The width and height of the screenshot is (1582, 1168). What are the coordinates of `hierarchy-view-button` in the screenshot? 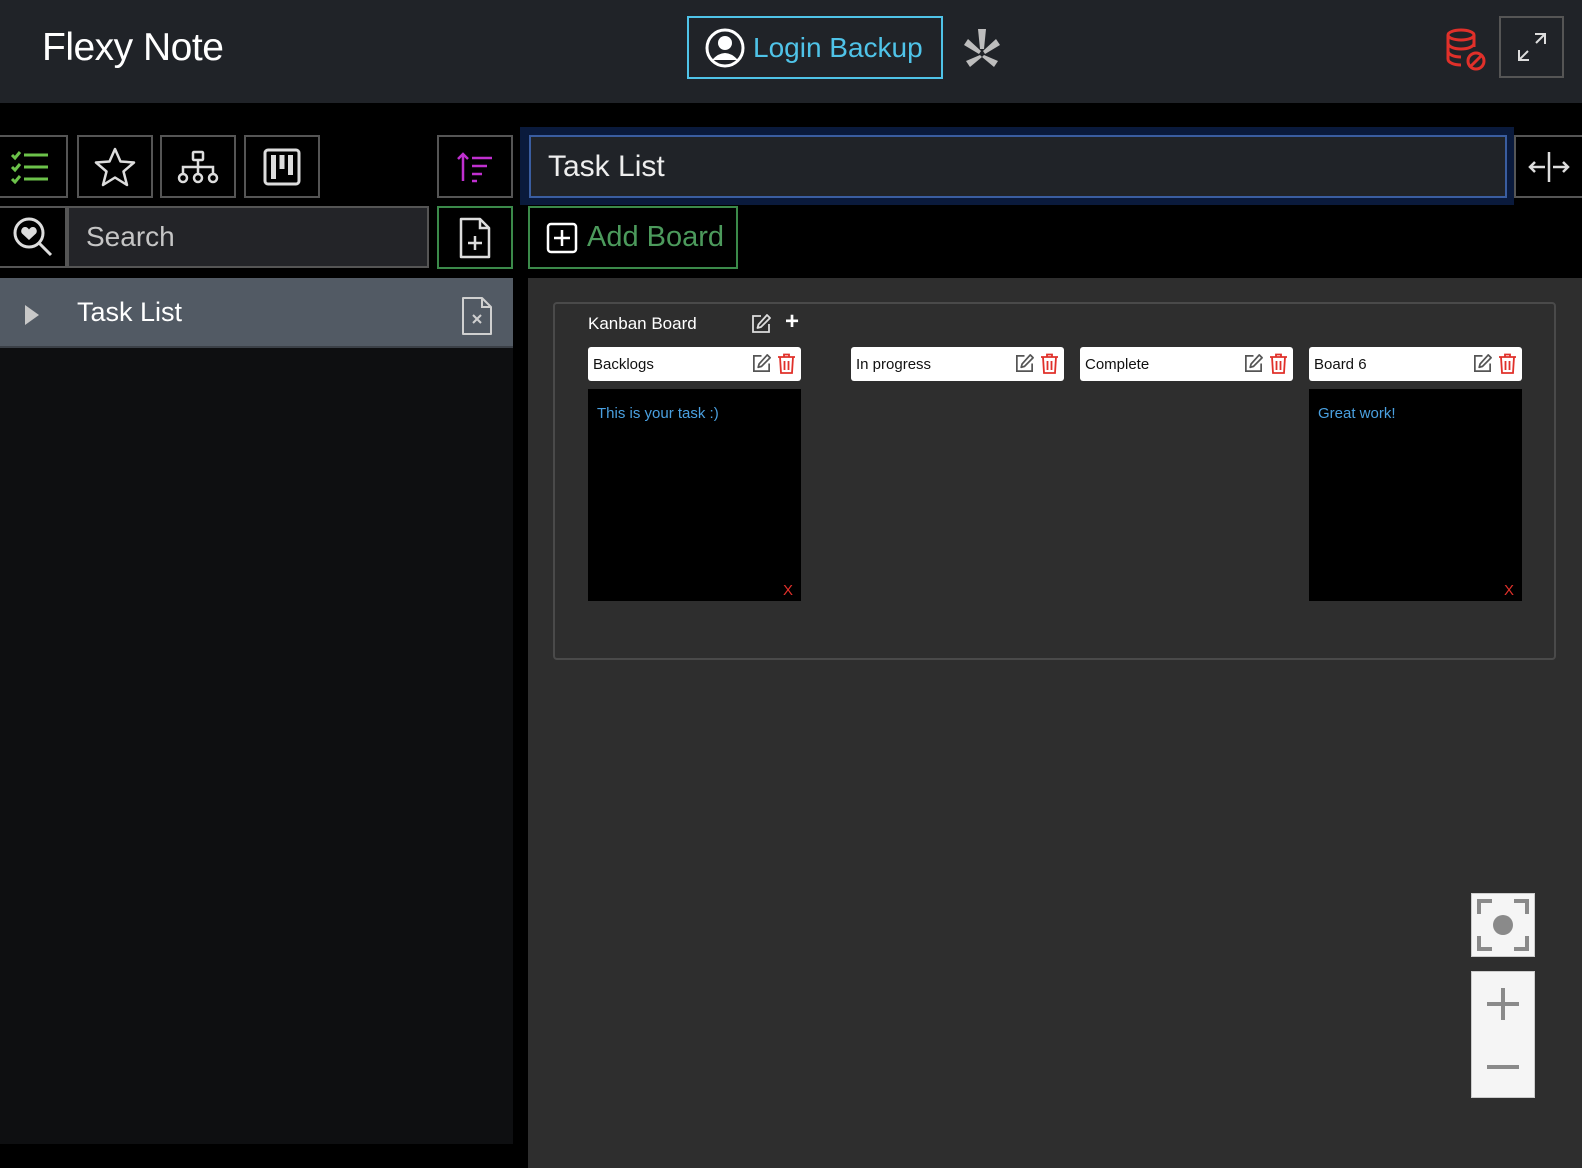 It's located at (198, 166).